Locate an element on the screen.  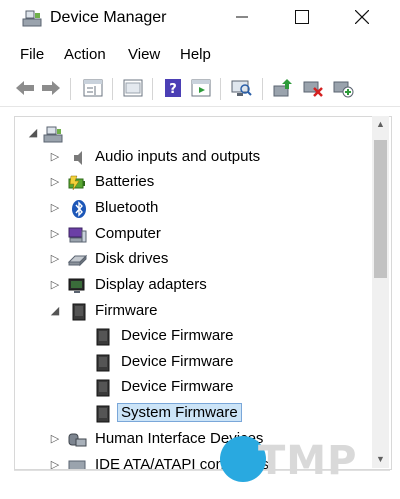
tree-item-label: Display adapters is located at coordinates (151, 284).